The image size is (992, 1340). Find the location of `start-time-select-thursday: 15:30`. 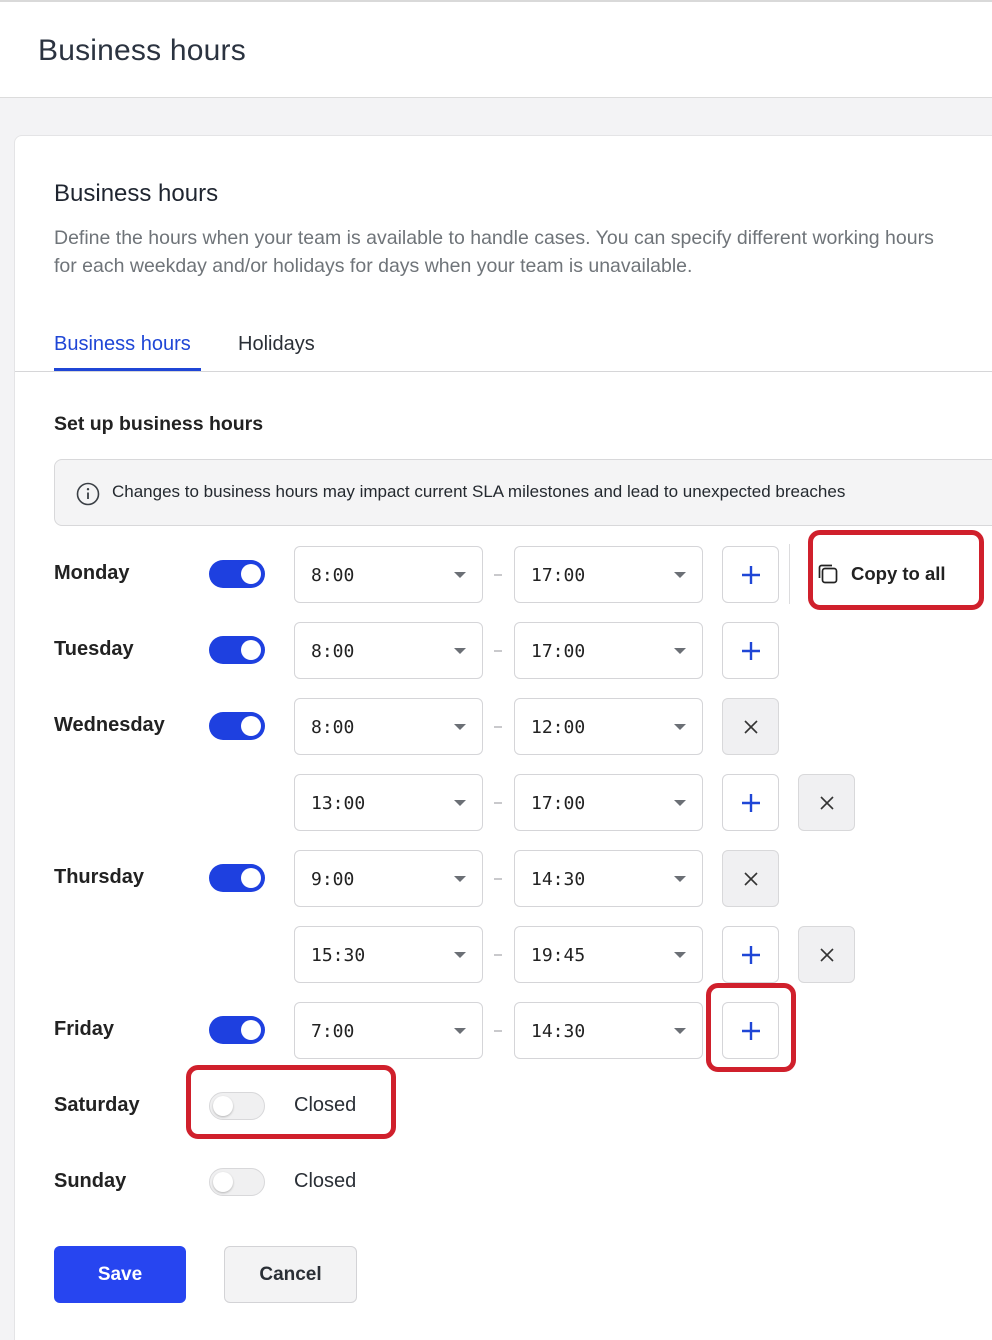

start-time-select-thursday: 15:30 is located at coordinates (388, 954).